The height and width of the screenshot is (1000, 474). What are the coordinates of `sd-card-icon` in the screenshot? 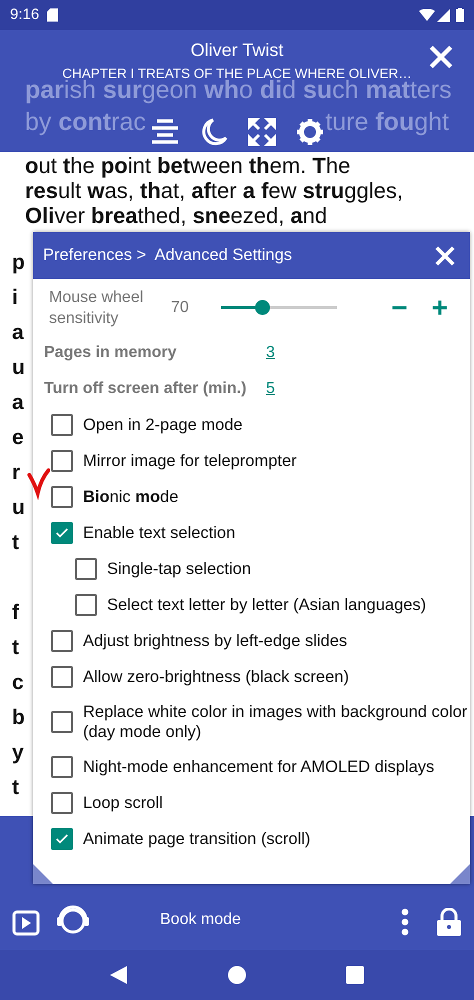 It's located at (52, 15).